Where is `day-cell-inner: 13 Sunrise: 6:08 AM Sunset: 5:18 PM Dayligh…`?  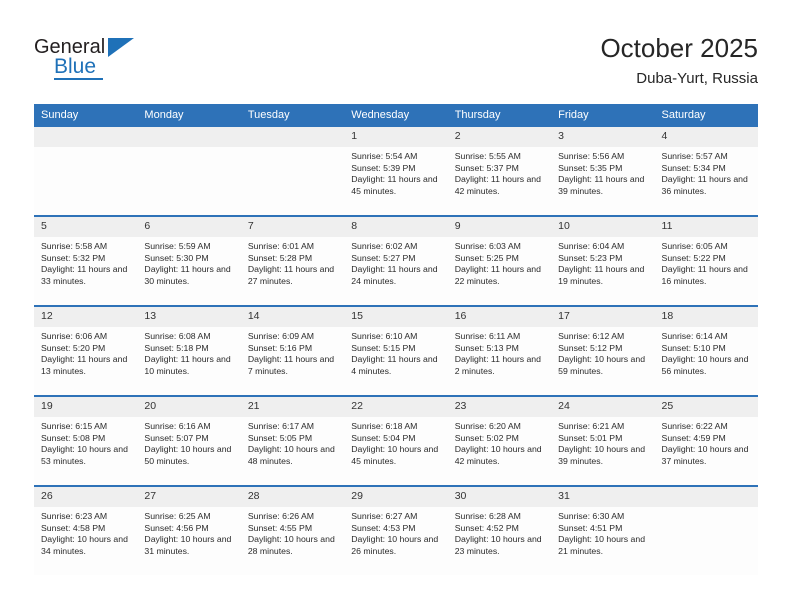
day-cell-inner: 13 Sunrise: 6:08 AM Sunset: 5:18 PM Dayligh… is located at coordinates (189, 351).